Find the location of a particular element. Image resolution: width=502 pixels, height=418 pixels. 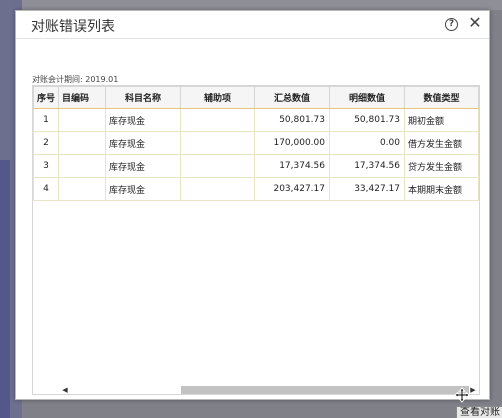

table-row: 4 库存现金 203,427.17 33,427.17 本期期末金额 is located at coordinates (256, 189).